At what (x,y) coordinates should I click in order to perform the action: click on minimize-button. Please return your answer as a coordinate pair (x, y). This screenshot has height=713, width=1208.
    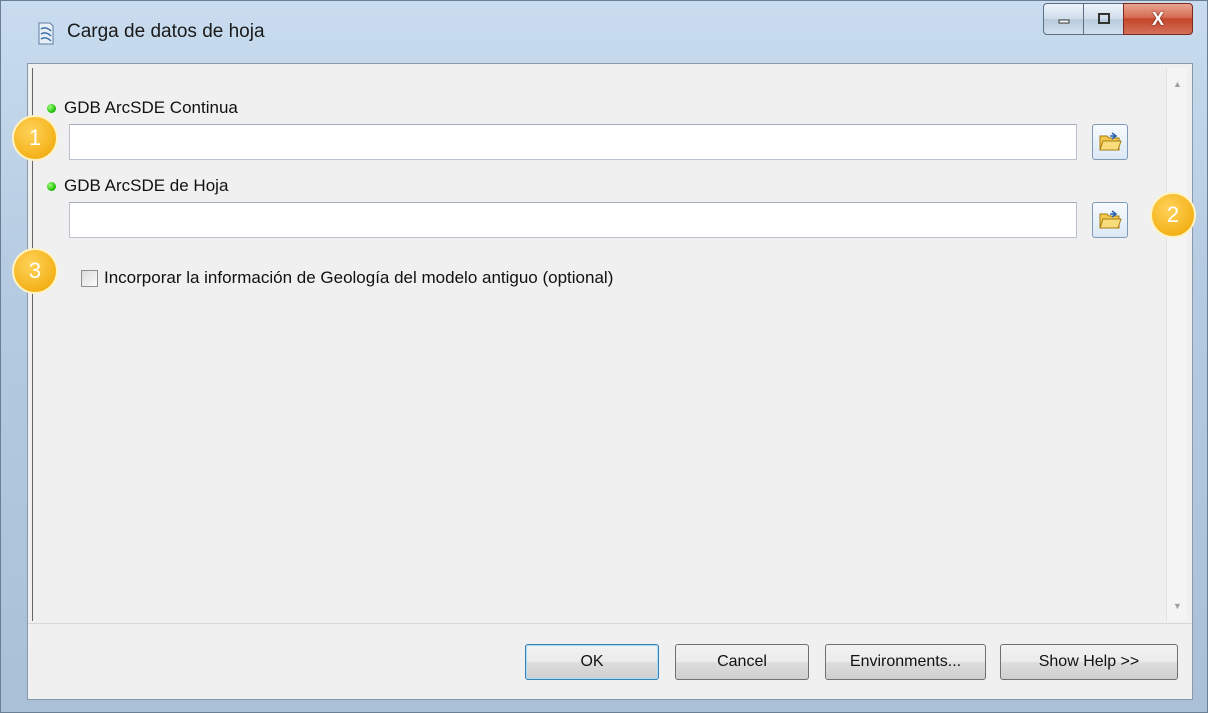
    Looking at the image, I should click on (1063, 19).